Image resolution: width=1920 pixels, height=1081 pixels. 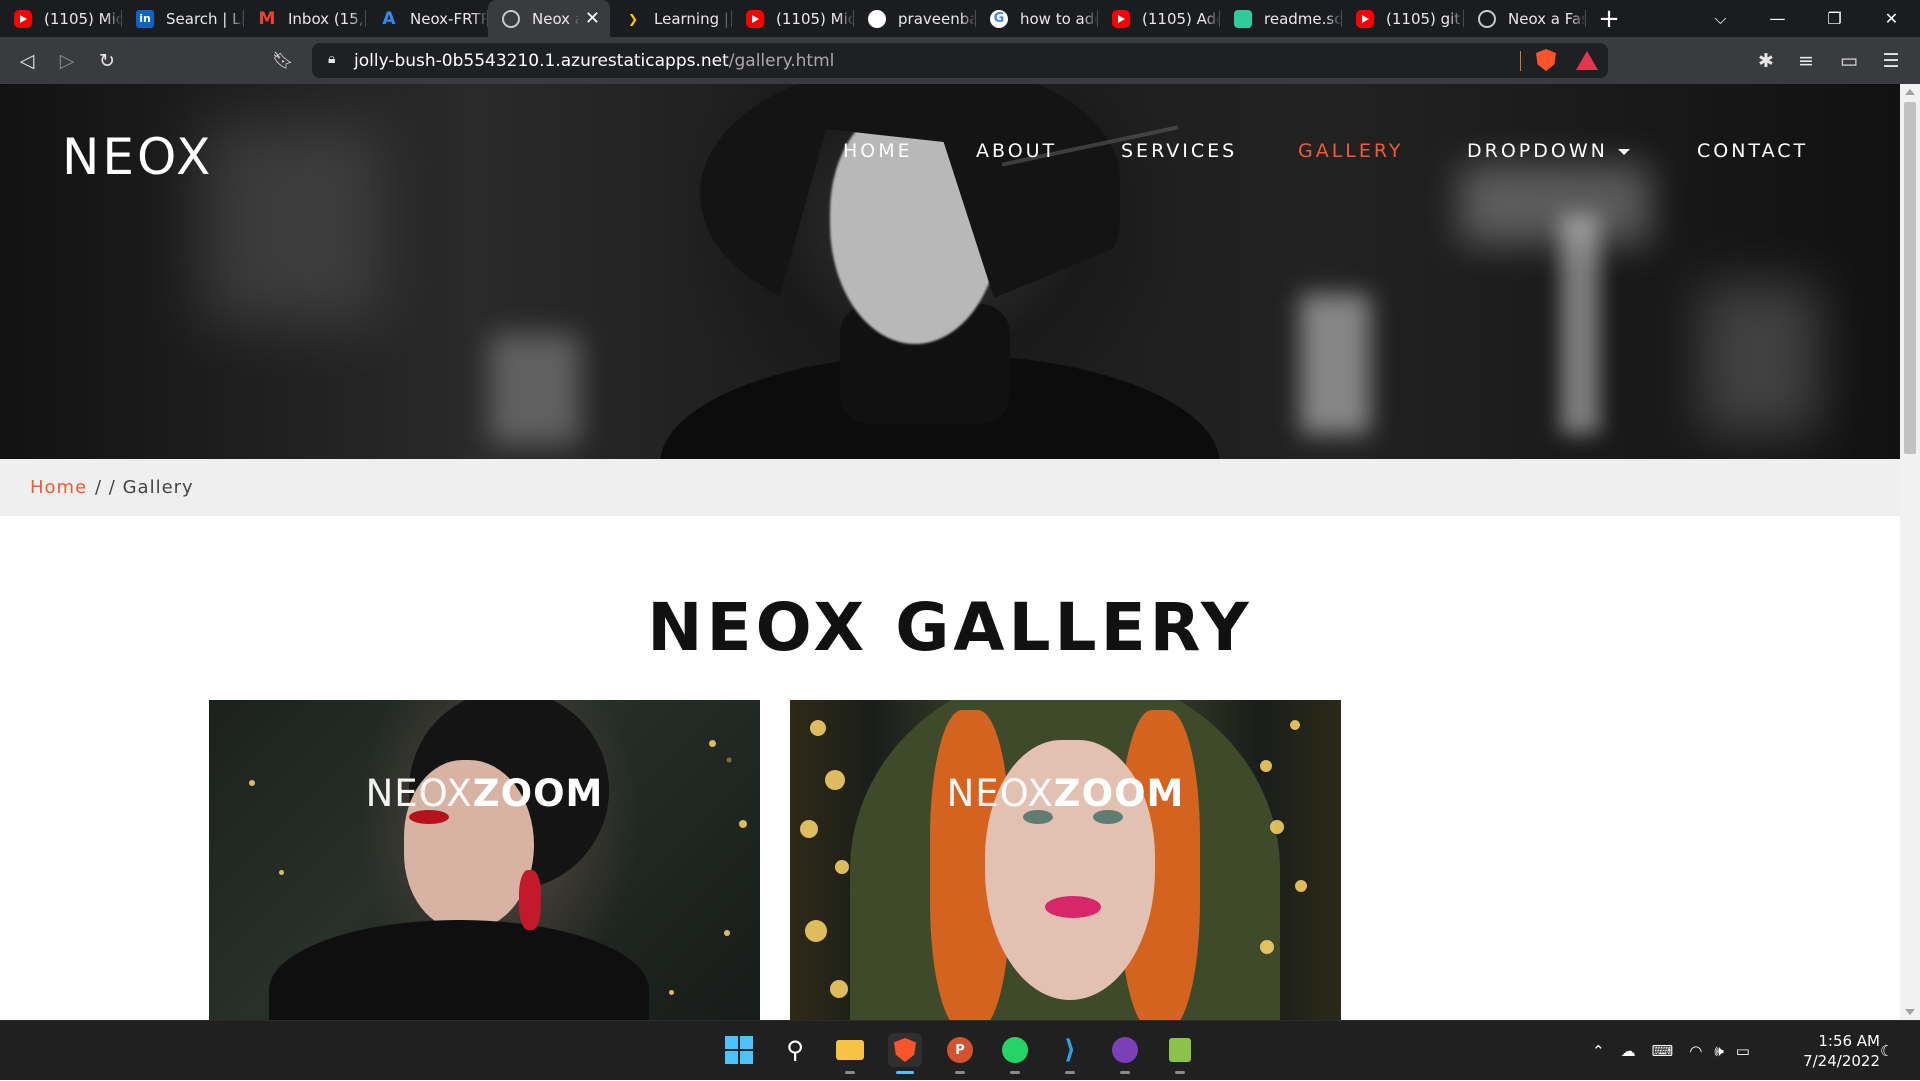 I want to click on nav-home: HOME, so click(x=878, y=151).